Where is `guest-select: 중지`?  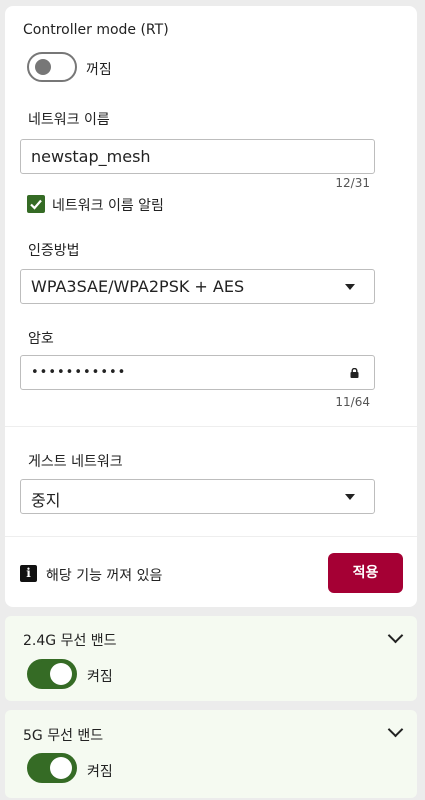 guest-select: 중지 is located at coordinates (197, 496).